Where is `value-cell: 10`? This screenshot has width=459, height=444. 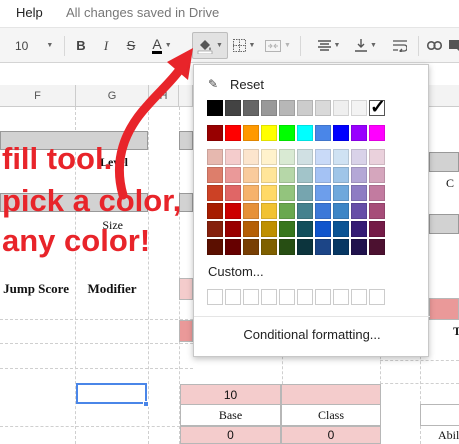
value-cell: 10 is located at coordinates (230, 394).